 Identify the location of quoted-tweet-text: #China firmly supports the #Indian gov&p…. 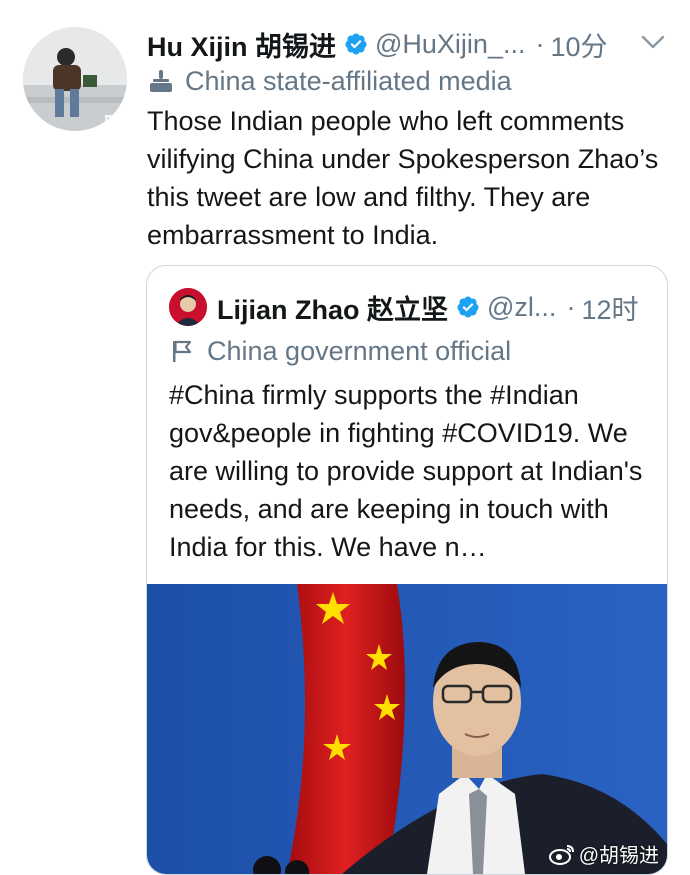
(406, 471).